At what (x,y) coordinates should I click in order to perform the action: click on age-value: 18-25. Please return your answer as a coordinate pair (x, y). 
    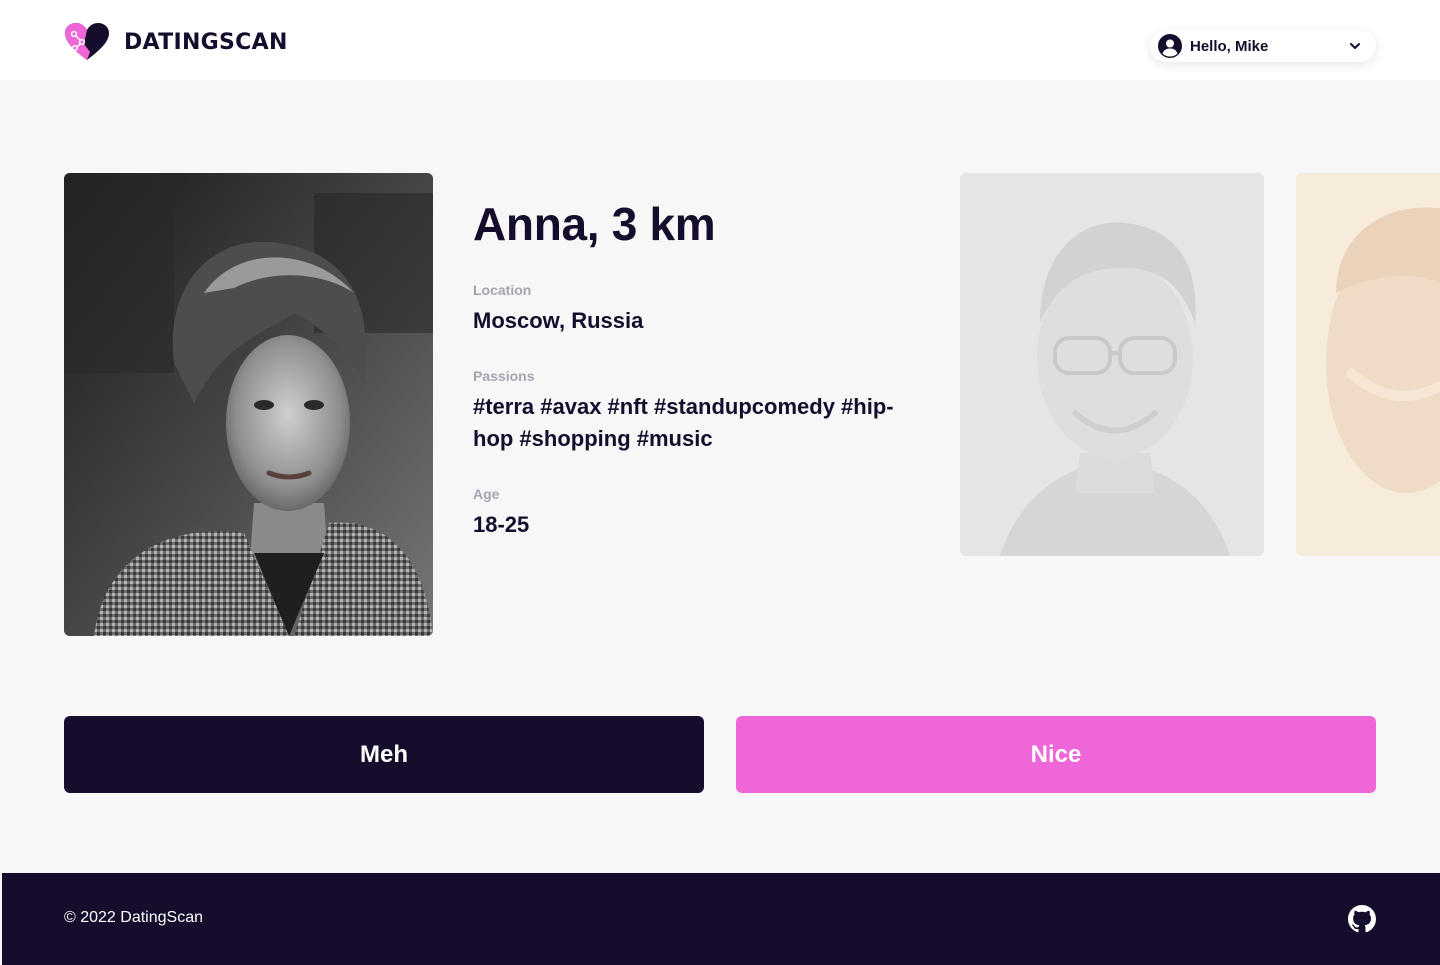
    Looking at the image, I should click on (501, 524).